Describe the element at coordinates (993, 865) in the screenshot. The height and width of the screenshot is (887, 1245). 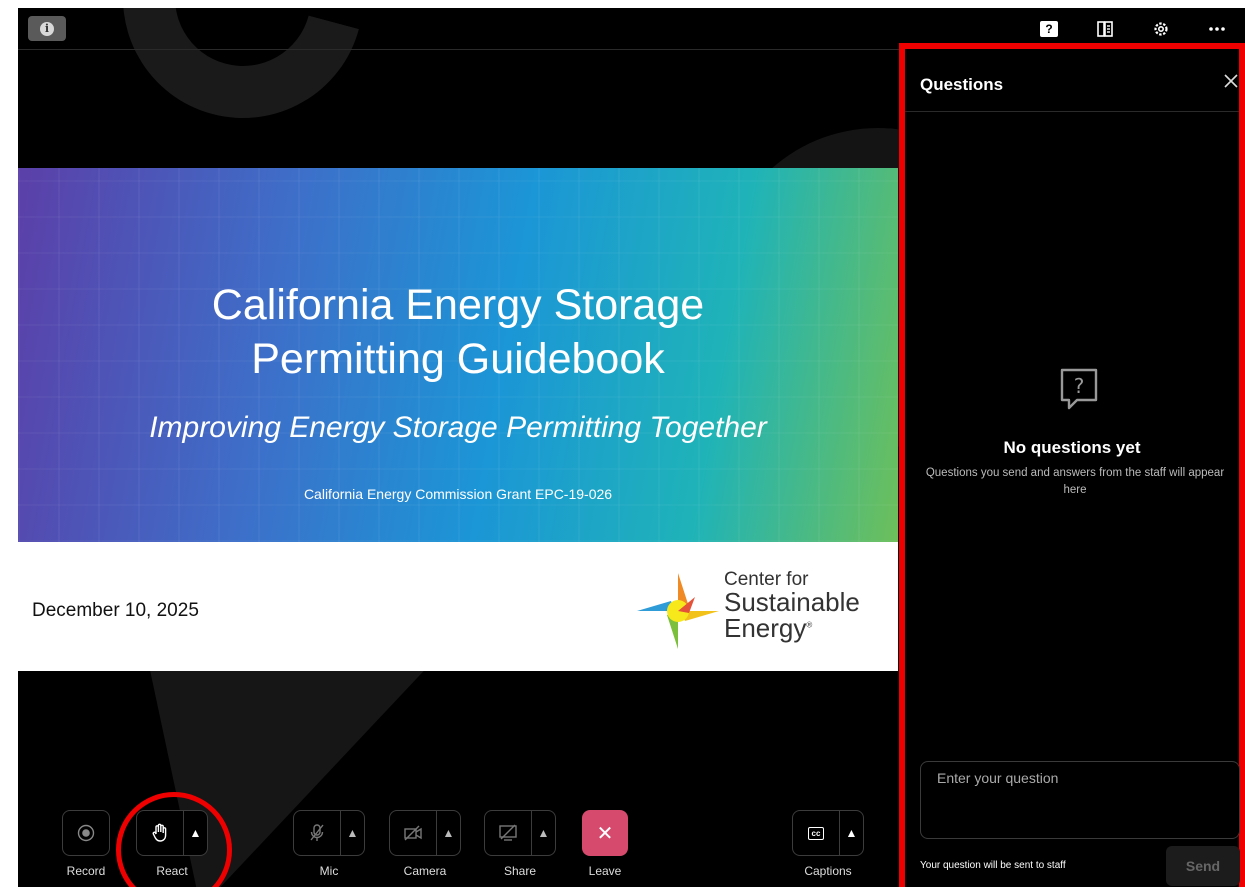
I see `question-note: Your question will be sent to staff` at that location.